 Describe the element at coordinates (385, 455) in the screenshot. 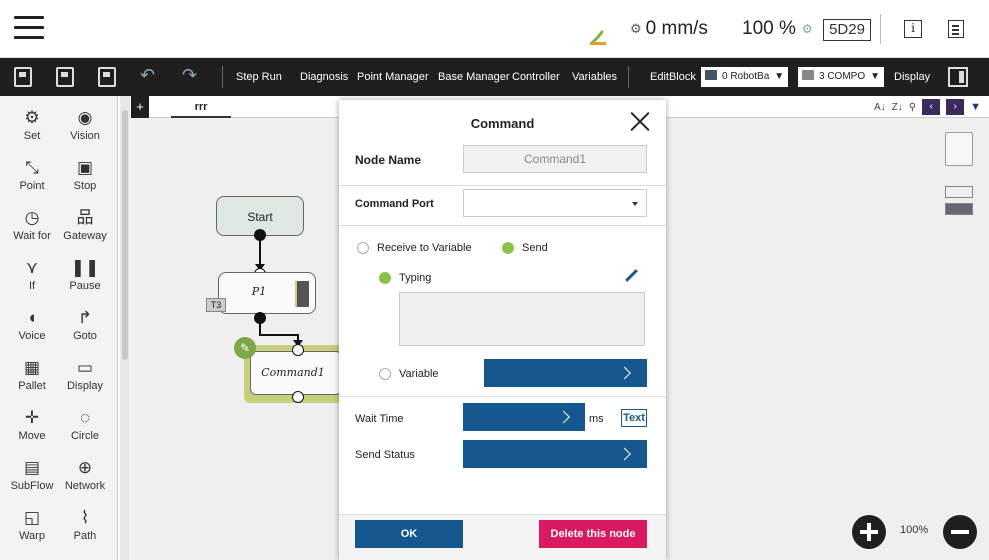

I see `send-status-label: Send Status` at that location.